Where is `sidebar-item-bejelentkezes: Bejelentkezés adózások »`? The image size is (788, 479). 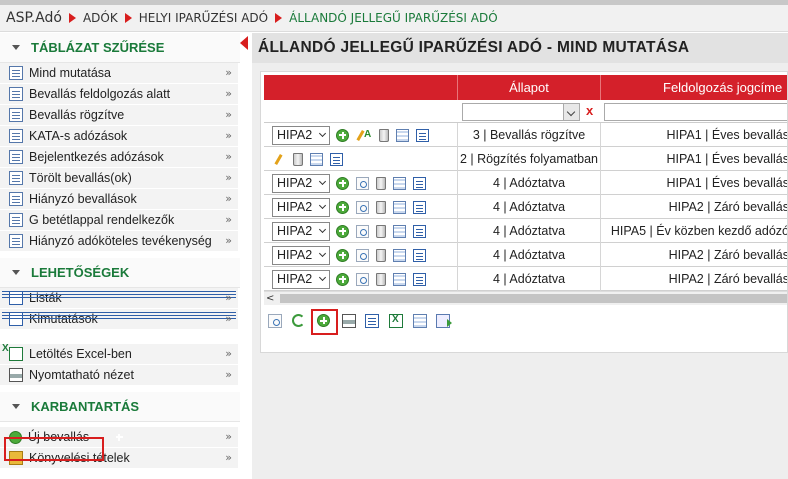 sidebar-item-bejelentkezes: Bejelentkezés adózások » is located at coordinates (119, 157).